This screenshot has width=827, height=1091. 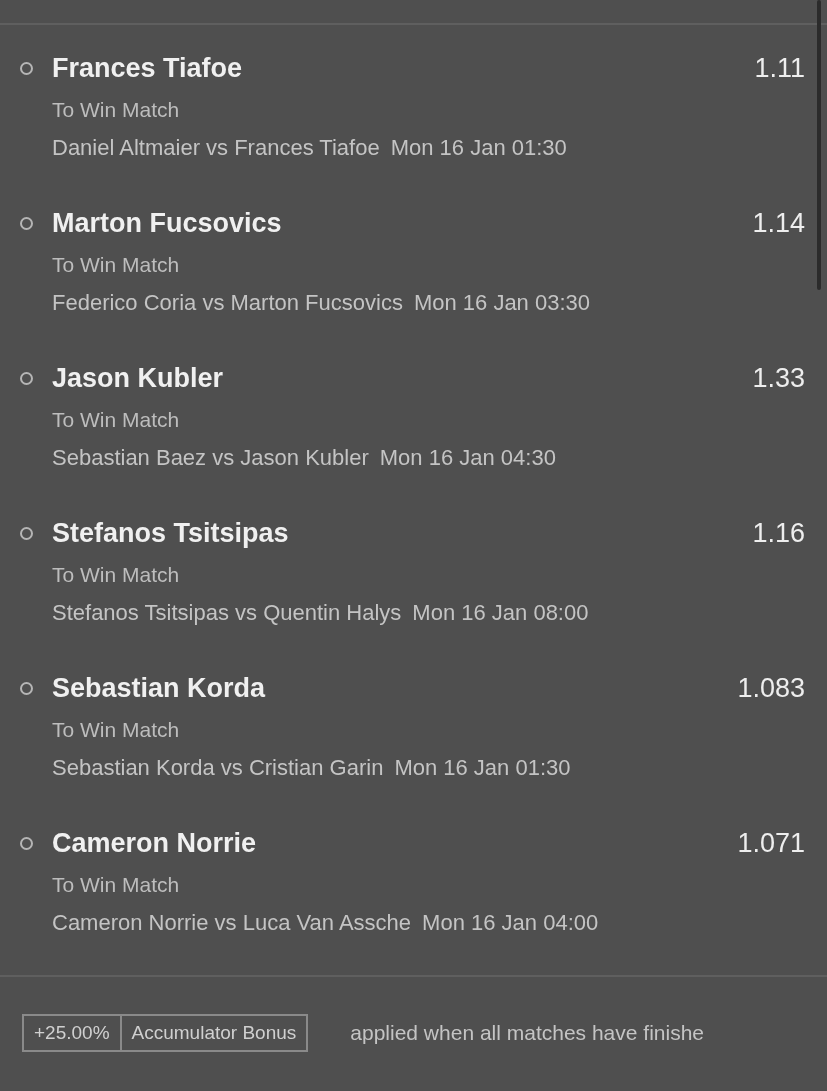 I want to click on match-name: Stefanos Tsitsipas vs Quentin Halys, so click(x=227, y=613).